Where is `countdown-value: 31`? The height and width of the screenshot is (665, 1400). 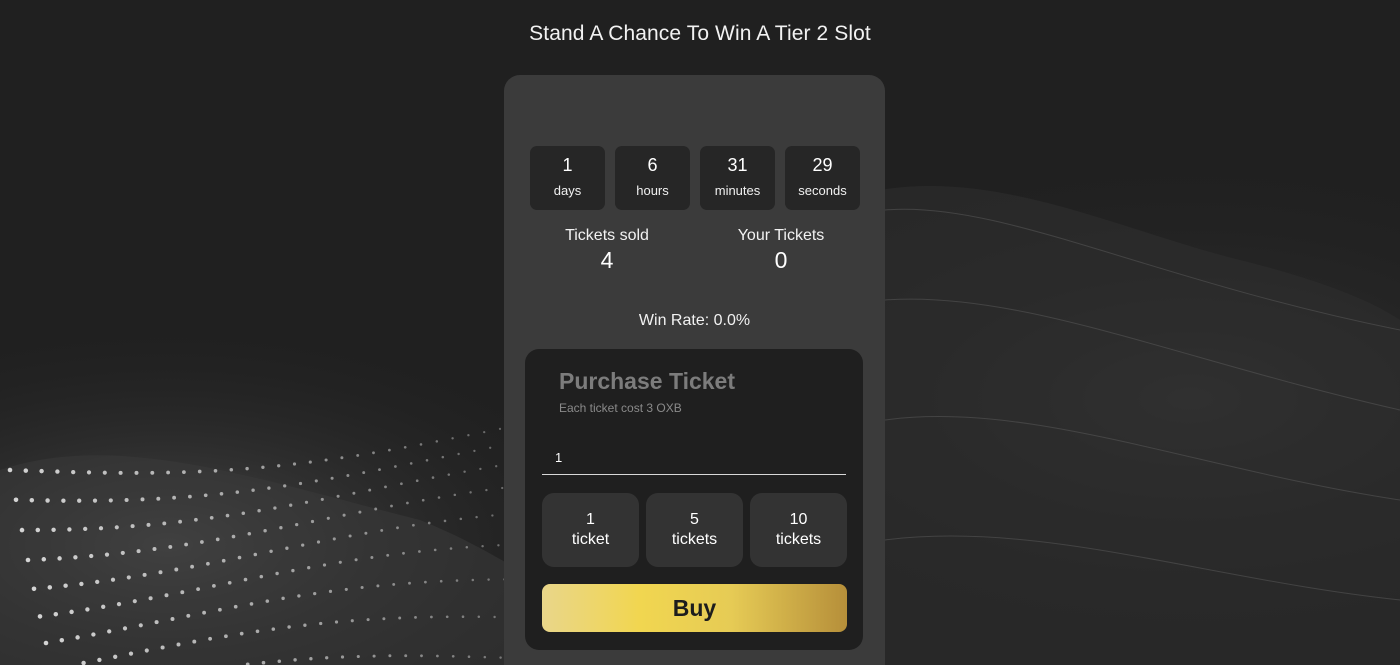 countdown-value: 31 is located at coordinates (737, 165).